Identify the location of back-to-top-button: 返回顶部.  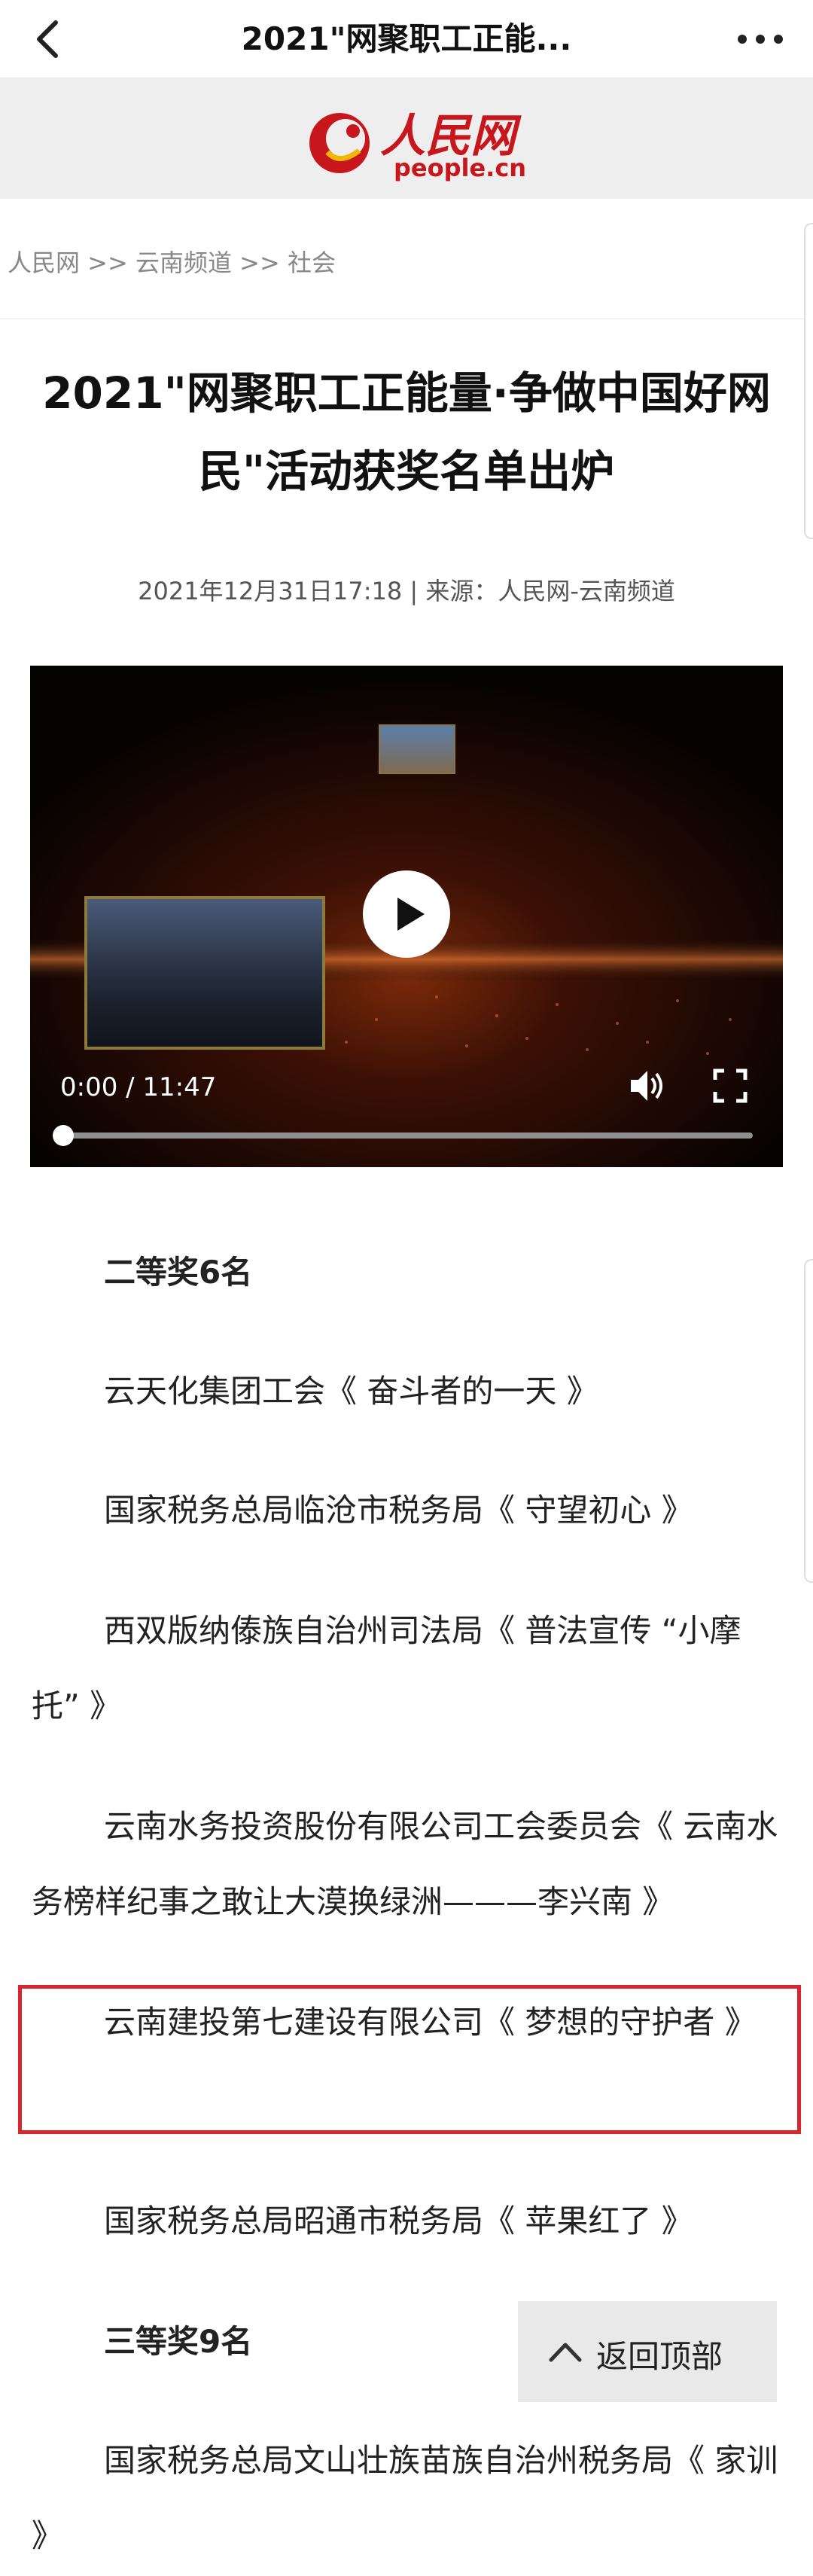
(647, 2351).